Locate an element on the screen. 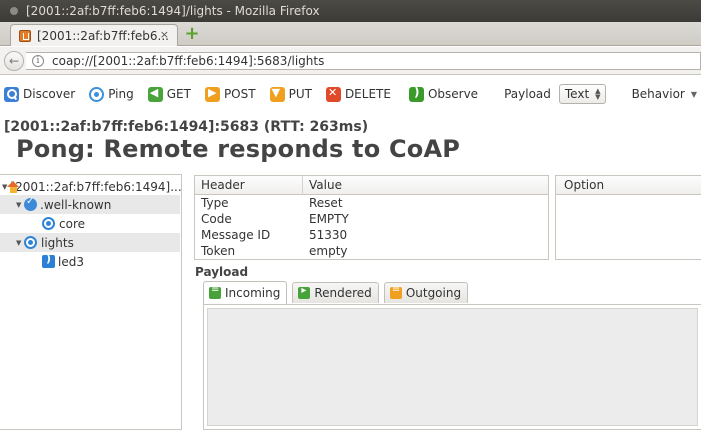 Image resolution: width=701 pixels, height=430 pixels. post-arrow-icon is located at coordinates (212, 94).